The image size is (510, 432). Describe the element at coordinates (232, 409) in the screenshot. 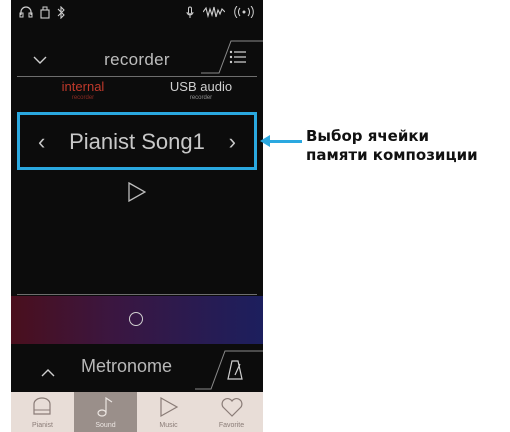

I see `heart-icon` at that location.